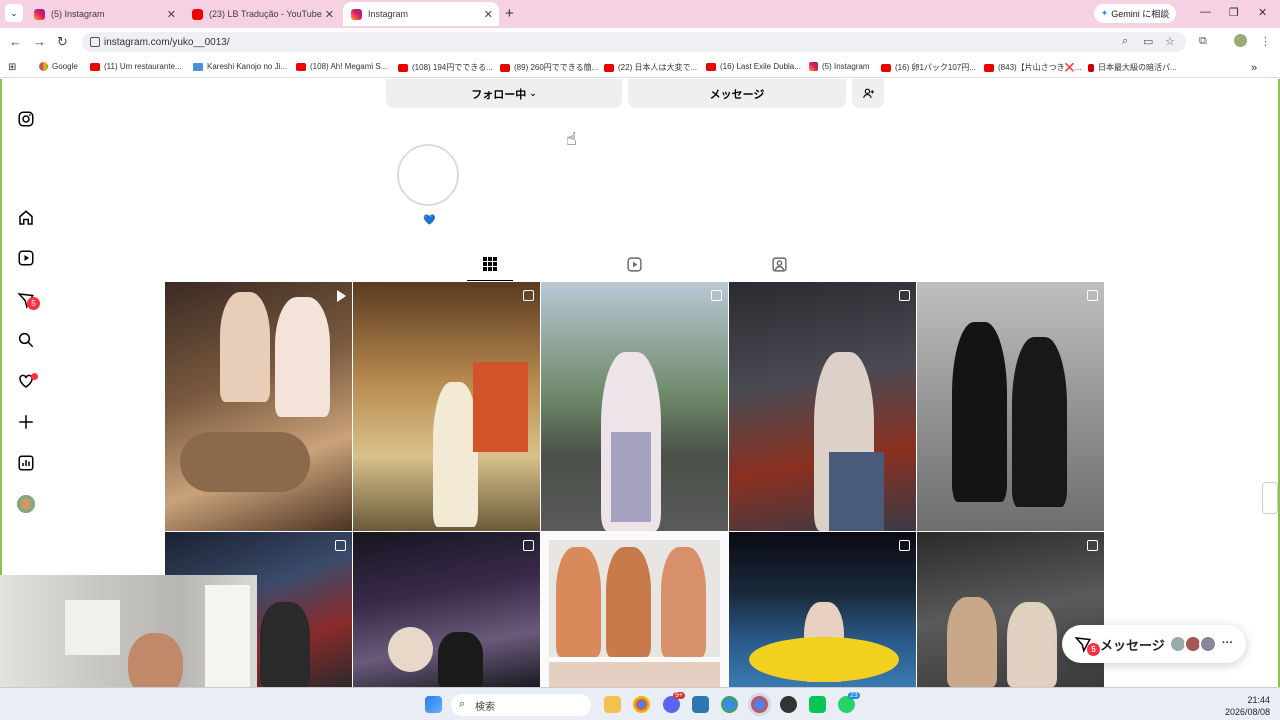 The image size is (1280, 720). Describe the element at coordinates (62, 42) in the screenshot. I see `reload-icon: ↻` at that location.